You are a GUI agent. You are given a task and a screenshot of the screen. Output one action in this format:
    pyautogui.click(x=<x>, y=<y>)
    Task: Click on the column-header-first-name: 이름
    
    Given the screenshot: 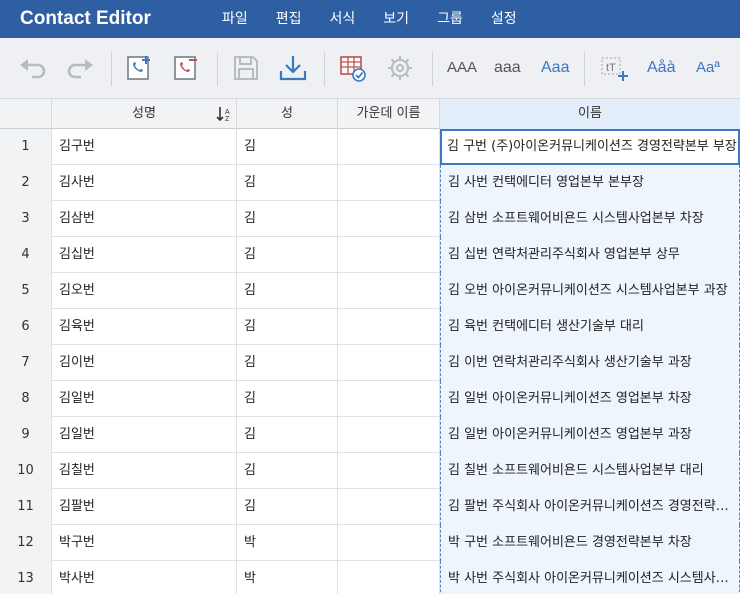 What is the action you would take?
    pyautogui.click(x=590, y=114)
    